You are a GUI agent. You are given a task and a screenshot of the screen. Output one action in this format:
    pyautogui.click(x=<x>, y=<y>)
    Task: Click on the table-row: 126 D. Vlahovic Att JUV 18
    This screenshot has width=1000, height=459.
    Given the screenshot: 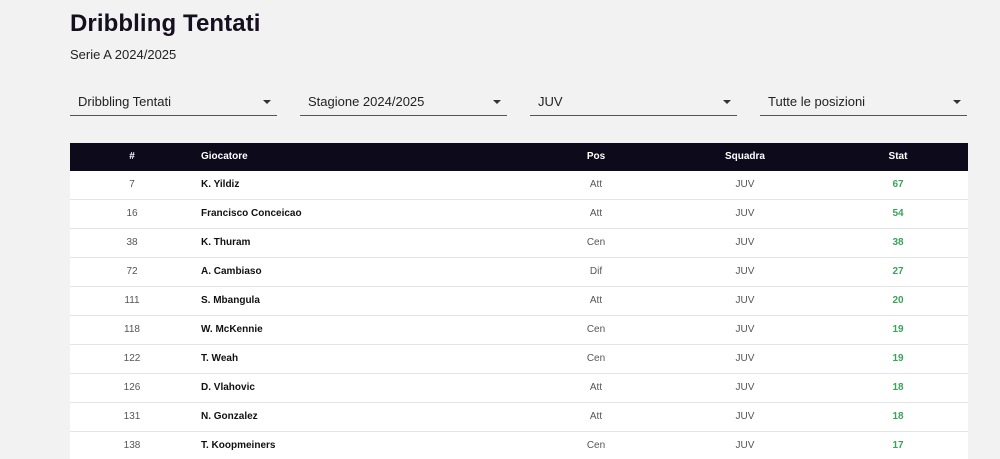 What is the action you would take?
    pyautogui.click(x=519, y=388)
    